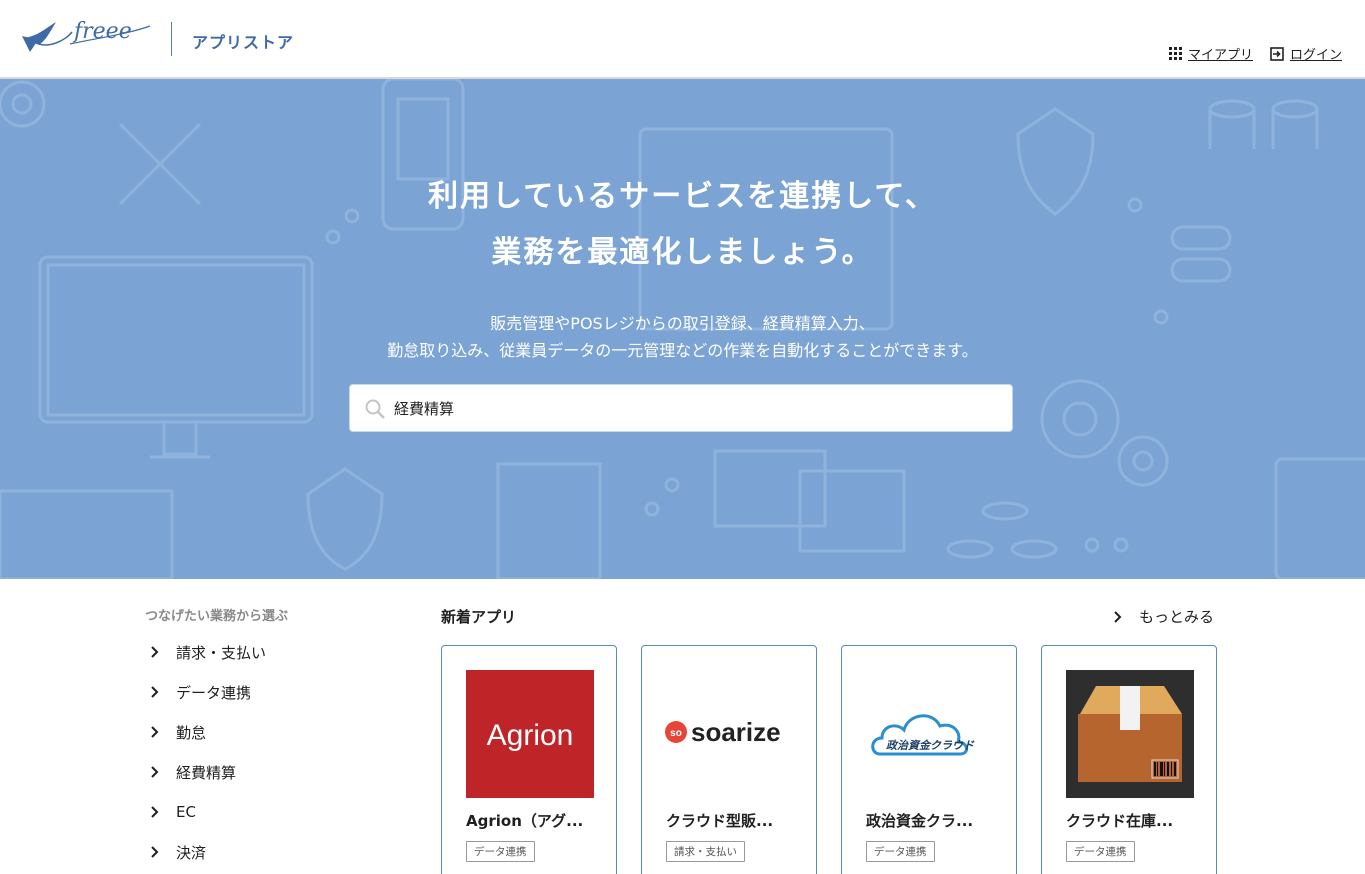  What do you see at coordinates (375, 409) in the screenshot?
I see `search-icon` at bounding box center [375, 409].